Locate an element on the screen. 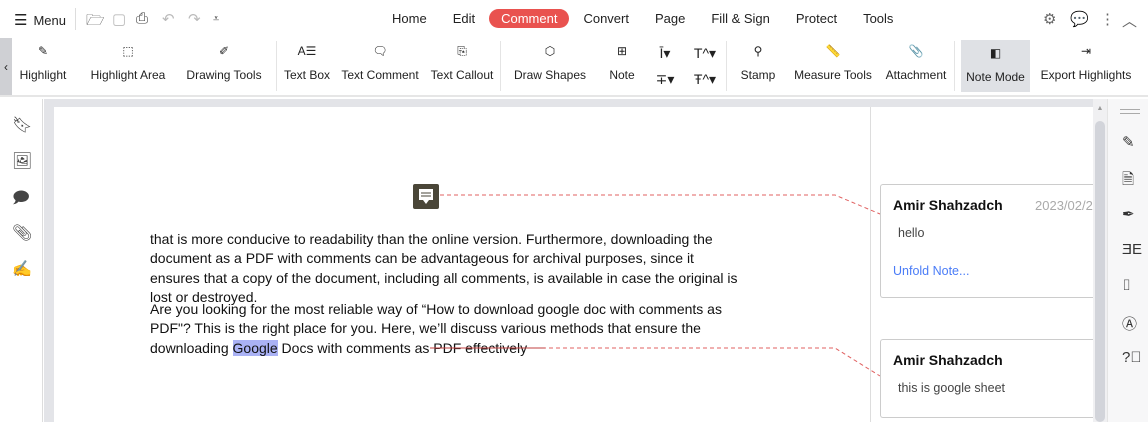  menu-button: ☰ Menu is located at coordinates (40, 20).